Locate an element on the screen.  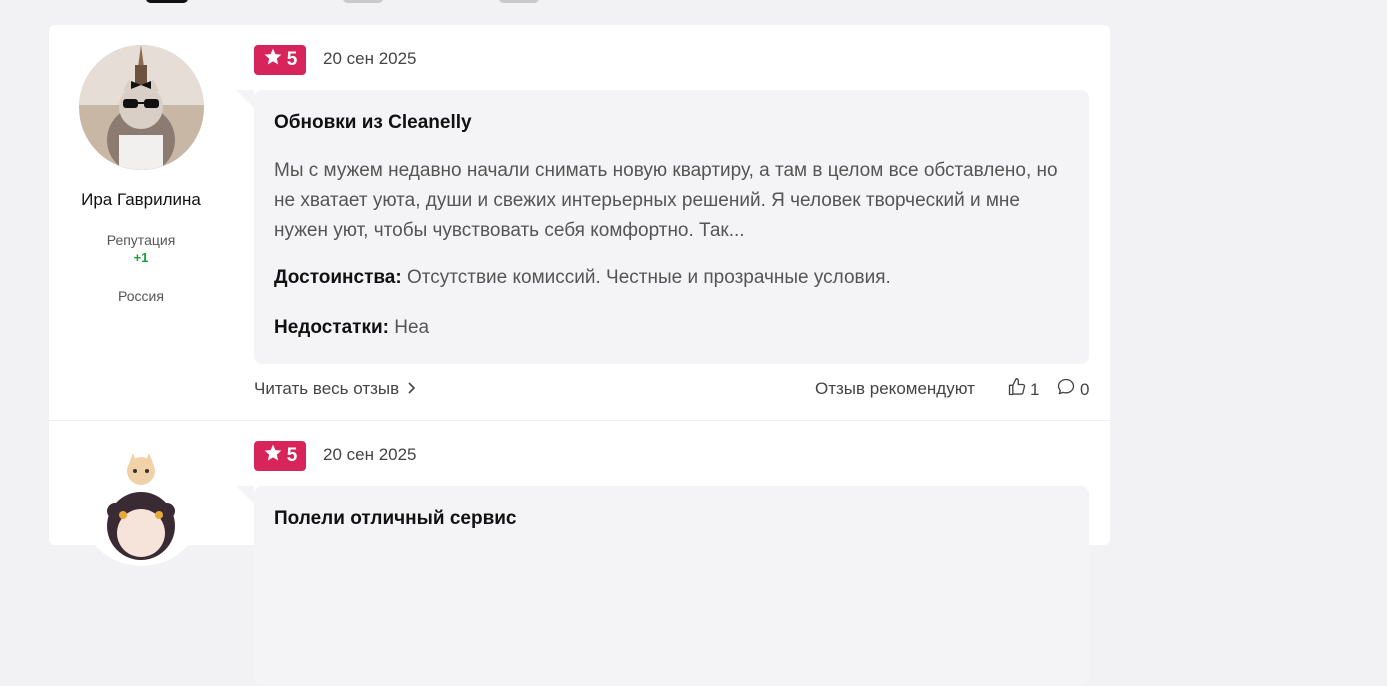
reputation-value: +1 is located at coordinates (141, 257).